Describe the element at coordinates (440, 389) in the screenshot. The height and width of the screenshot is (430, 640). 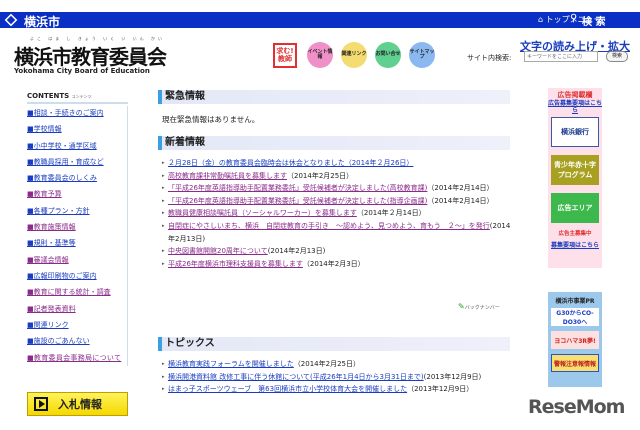
I see `topics-date: （2013年12月9日）` at that location.